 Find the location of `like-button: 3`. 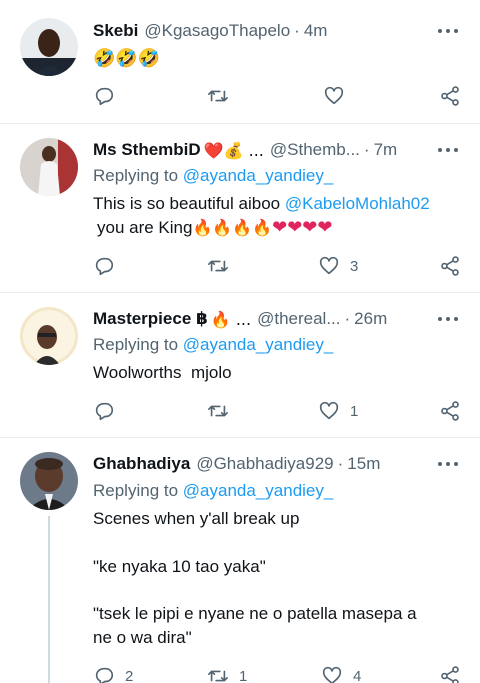

like-button: 3 is located at coordinates (338, 266).